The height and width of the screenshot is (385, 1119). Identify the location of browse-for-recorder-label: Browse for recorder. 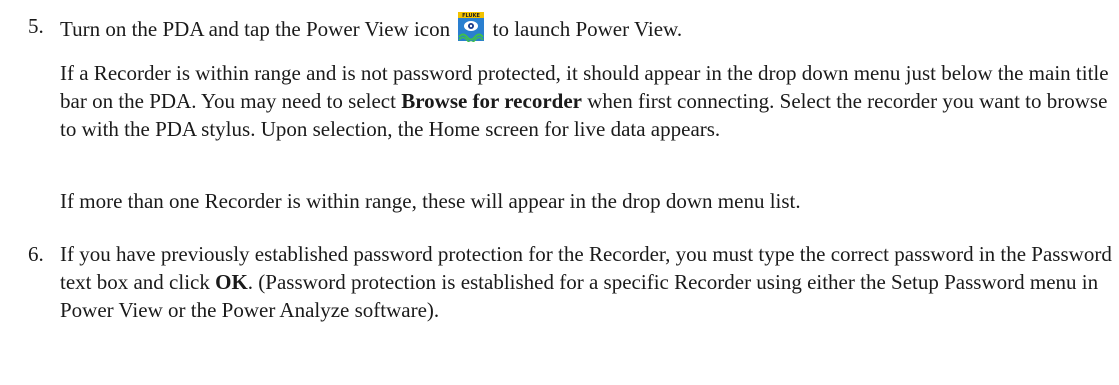
(491, 101).